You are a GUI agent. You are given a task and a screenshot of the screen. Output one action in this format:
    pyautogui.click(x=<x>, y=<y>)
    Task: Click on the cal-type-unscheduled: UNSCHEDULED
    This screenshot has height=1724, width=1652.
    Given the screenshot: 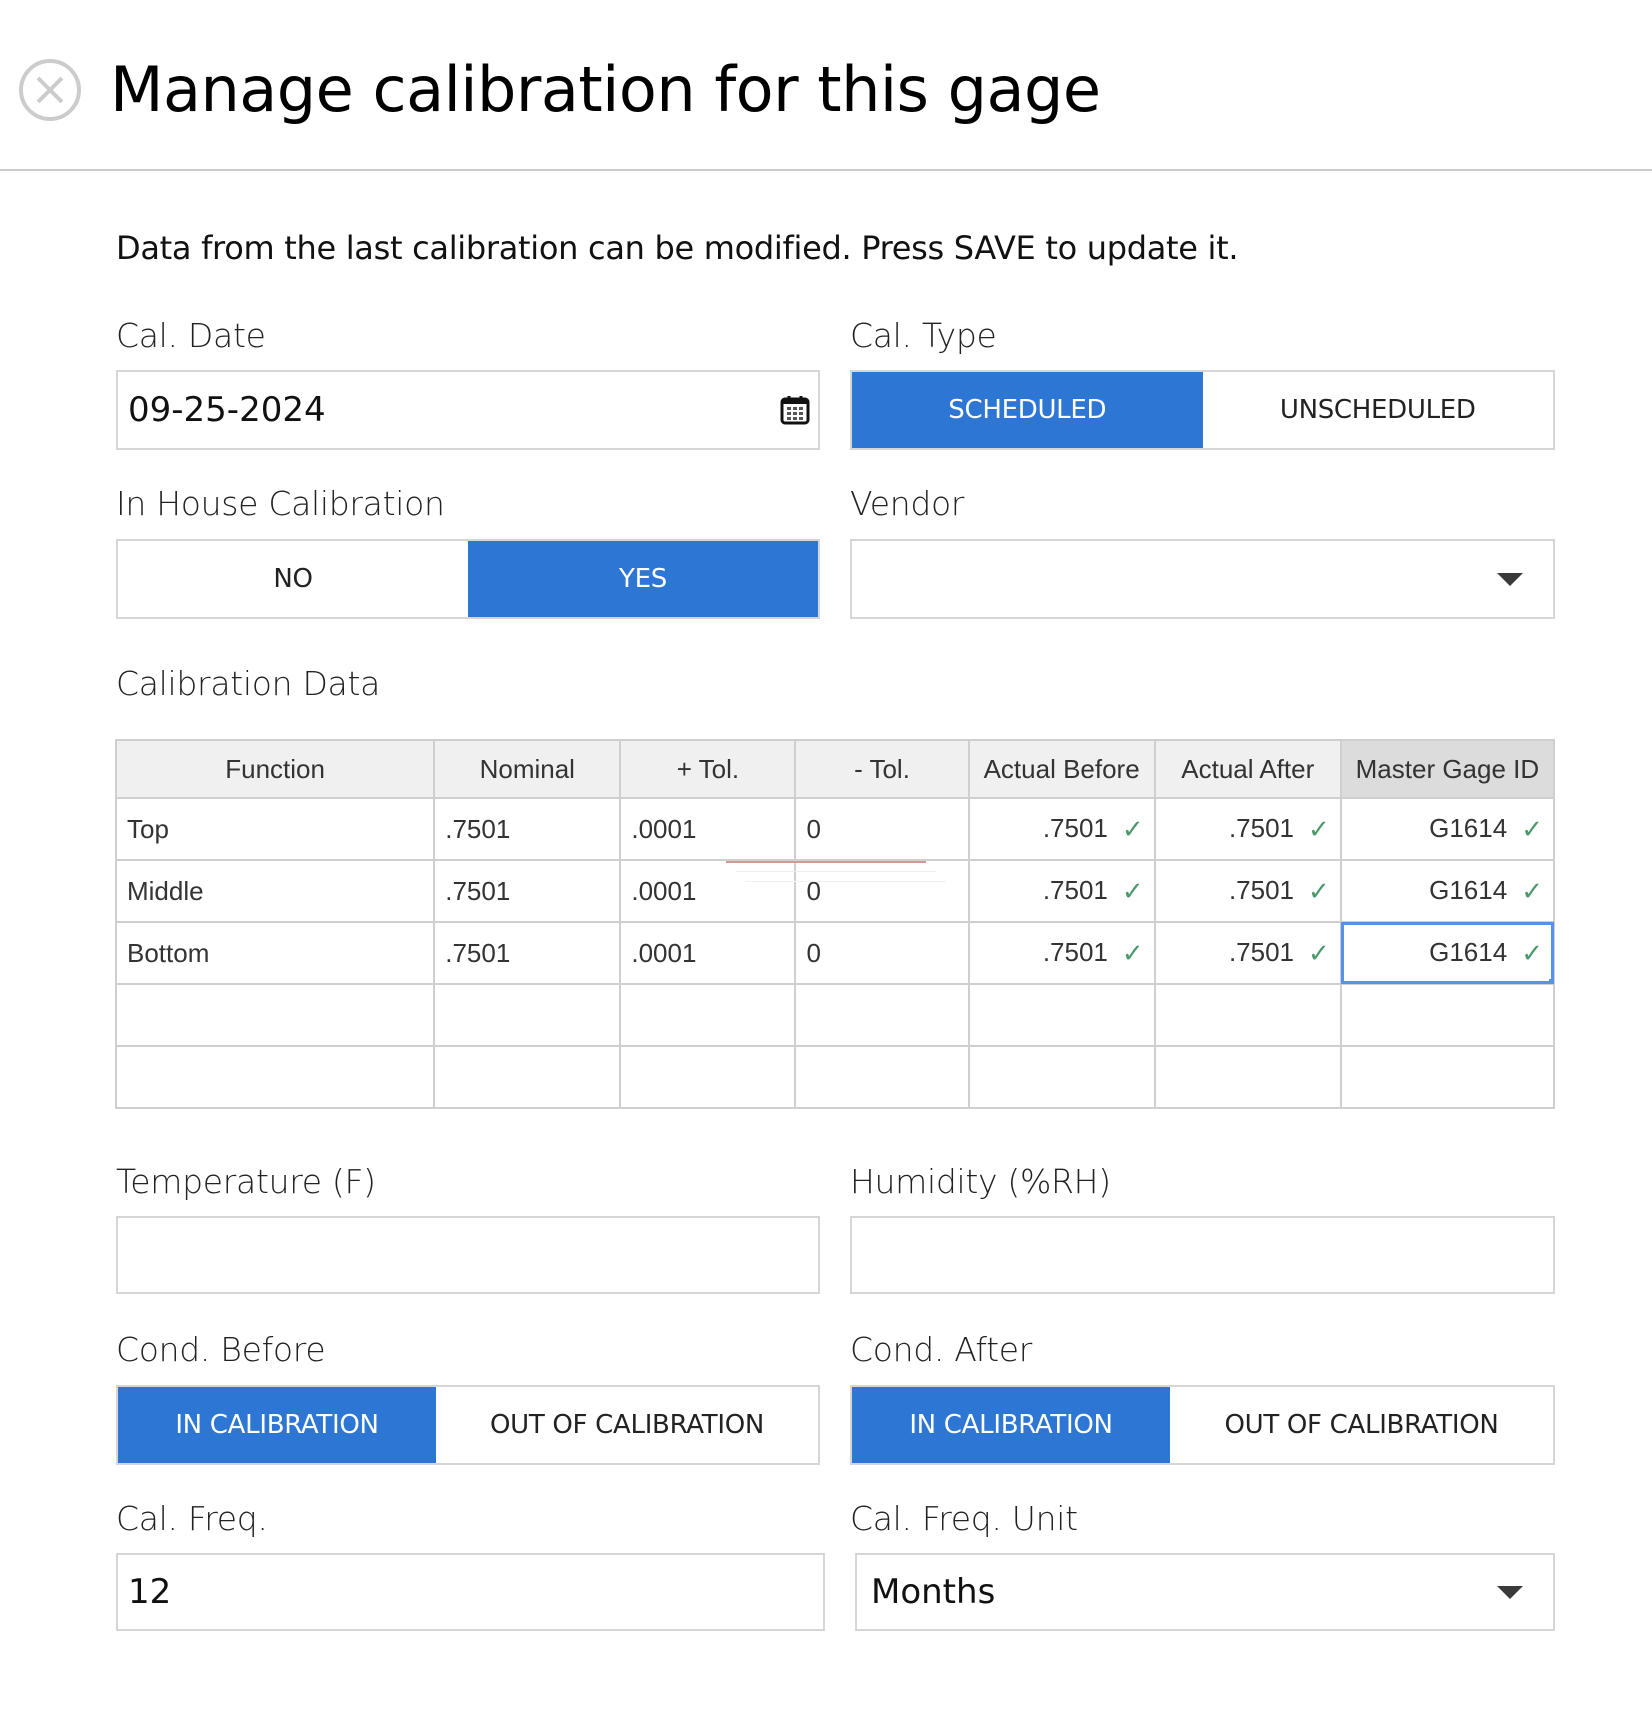 What is the action you would take?
    pyautogui.click(x=1377, y=410)
    